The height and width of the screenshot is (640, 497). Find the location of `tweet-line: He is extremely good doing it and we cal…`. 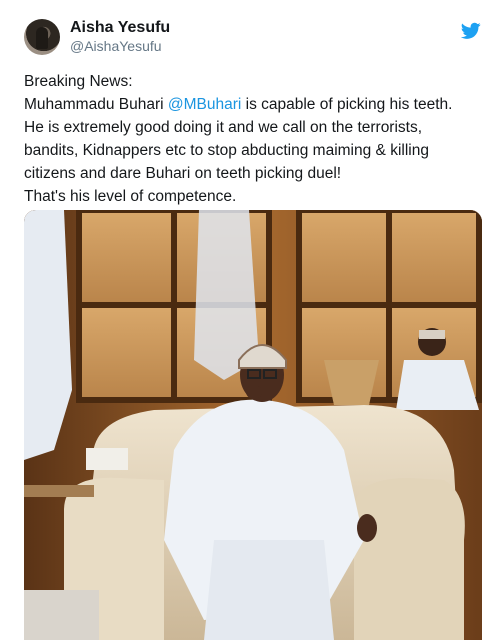

tweet-line: He is extremely good doing it and we cal… is located at coordinates (223, 127).